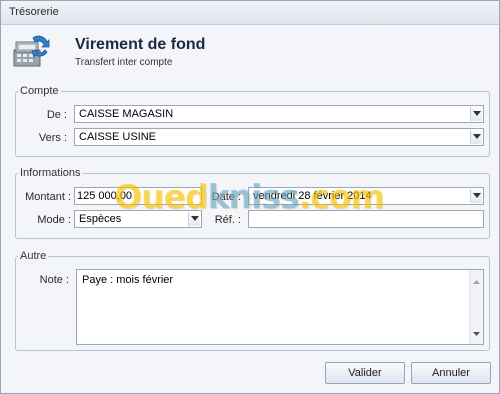 The image size is (500, 394). What do you see at coordinates (279, 137) in the screenshot?
I see `vers-combobox: CAISSE USINE` at bounding box center [279, 137].